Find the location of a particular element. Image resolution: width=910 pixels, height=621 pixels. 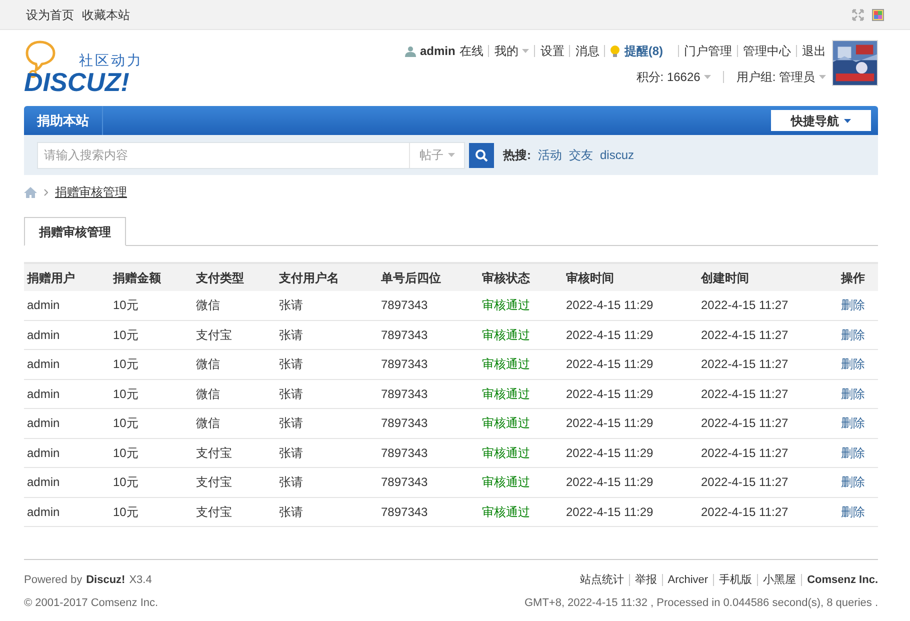

home-icon is located at coordinates (30, 192).